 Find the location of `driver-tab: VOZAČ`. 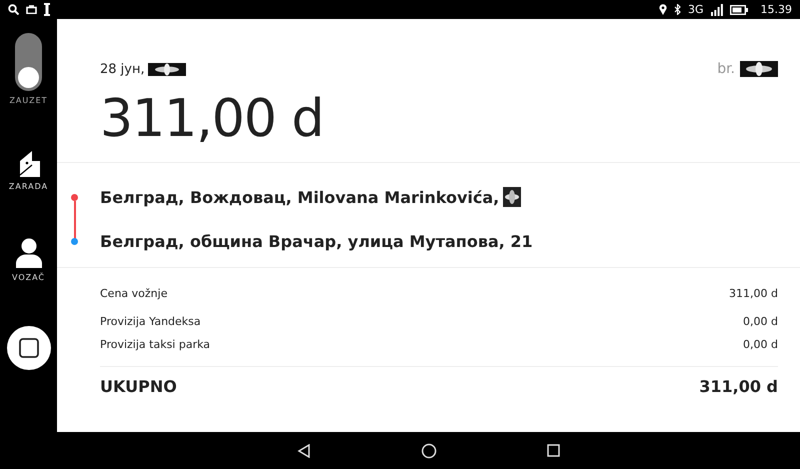

driver-tab: VOZAČ is located at coordinates (29, 260).